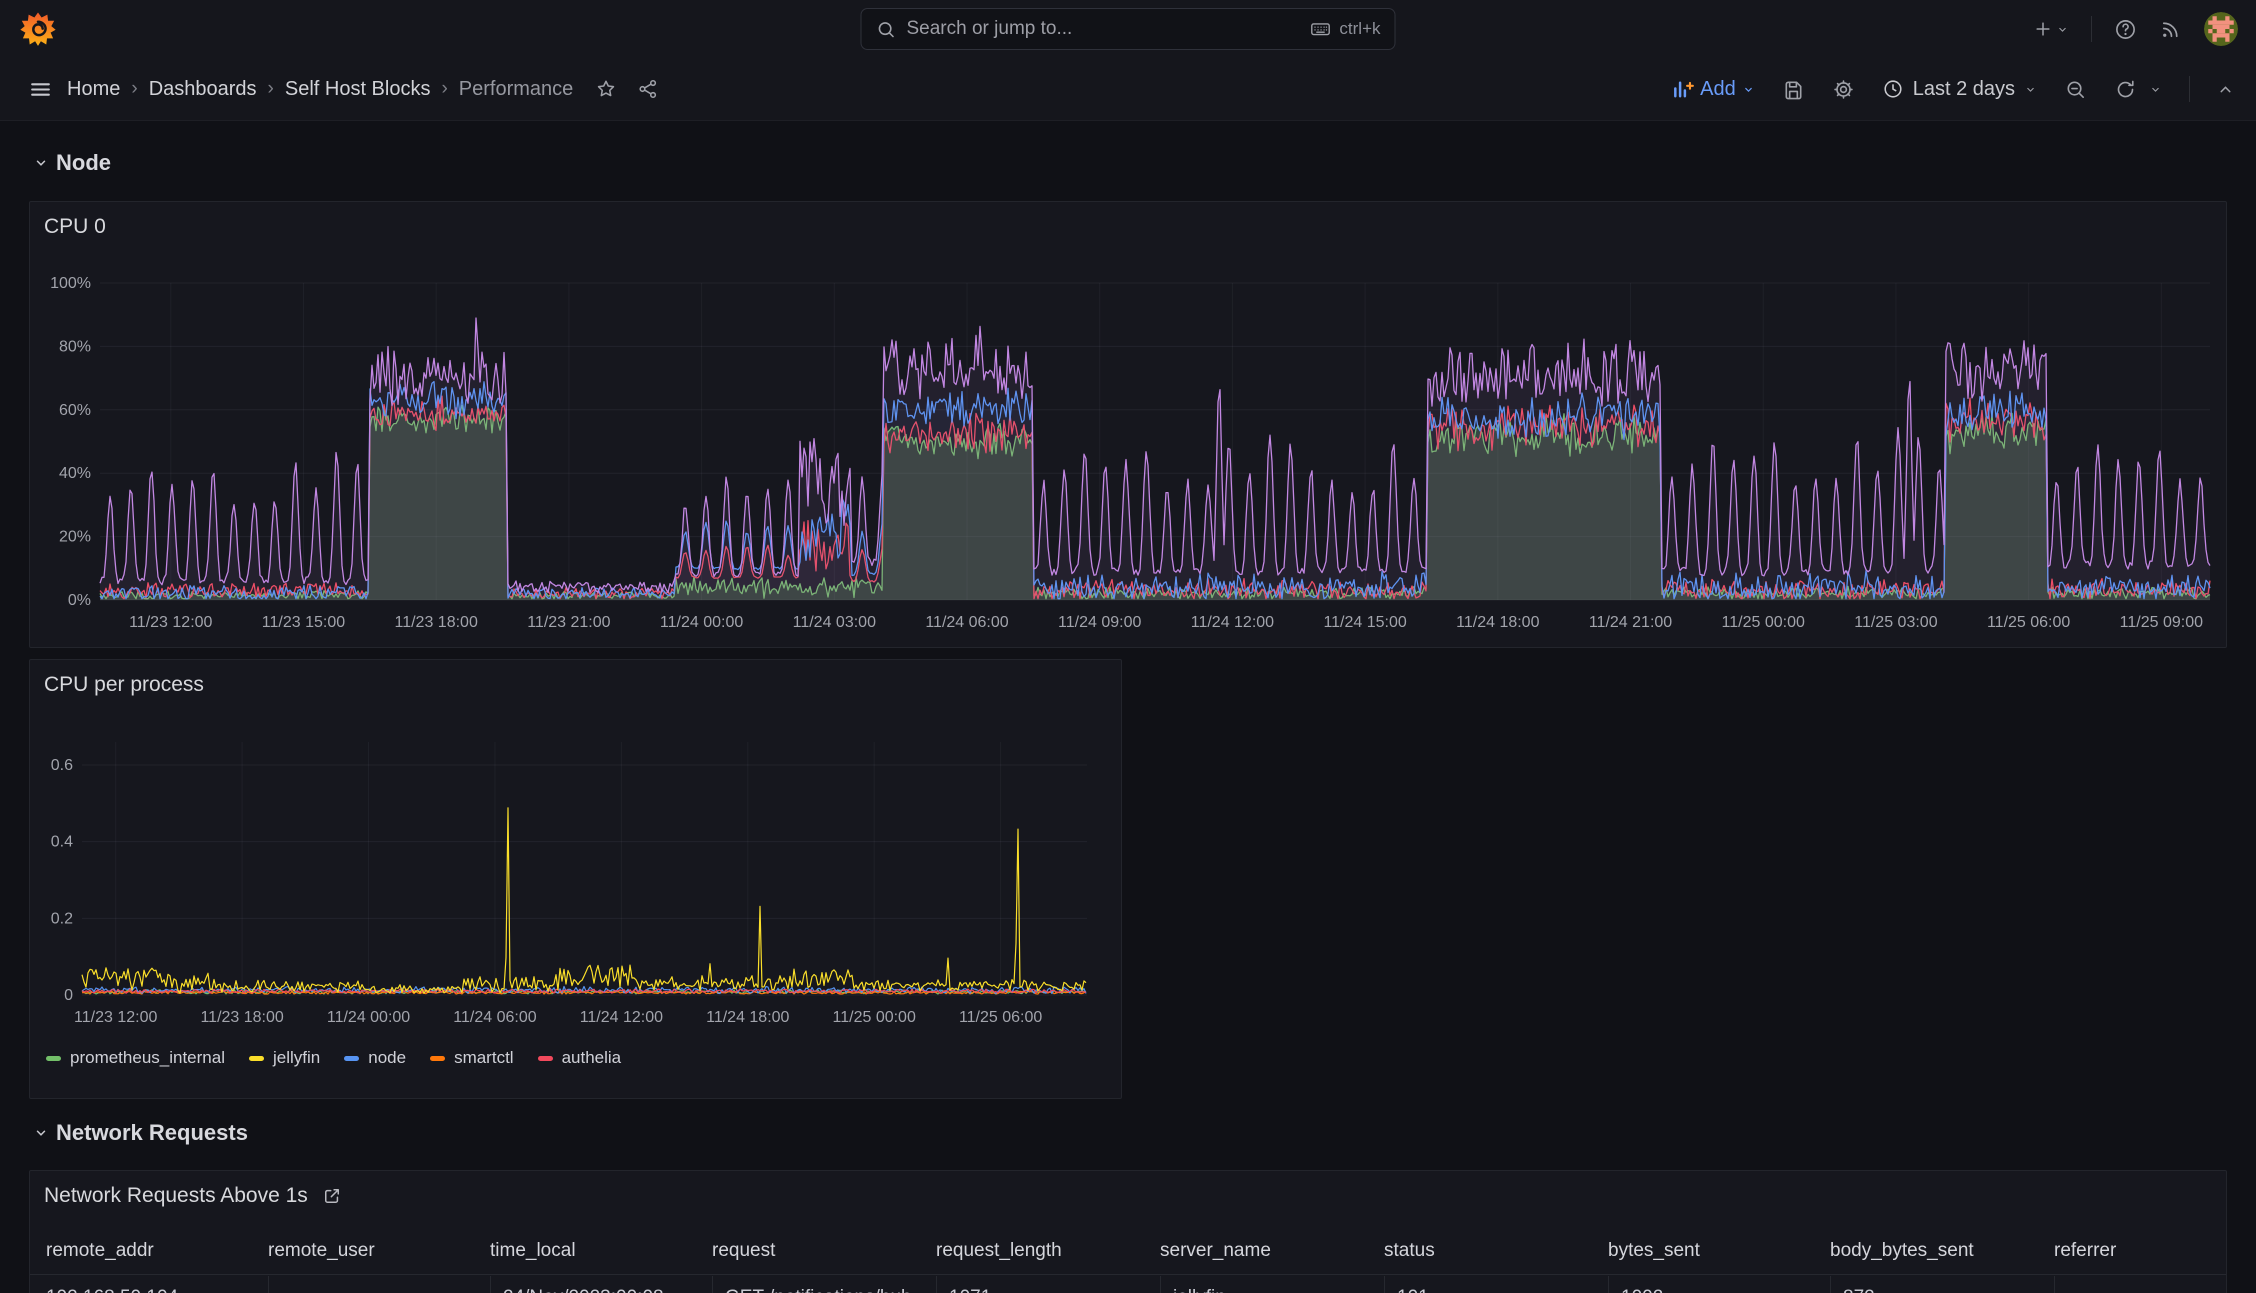 Image resolution: width=2256 pixels, height=1293 pixels. What do you see at coordinates (2170, 29) in the screenshot?
I see `news-rss-icon` at bounding box center [2170, 29].